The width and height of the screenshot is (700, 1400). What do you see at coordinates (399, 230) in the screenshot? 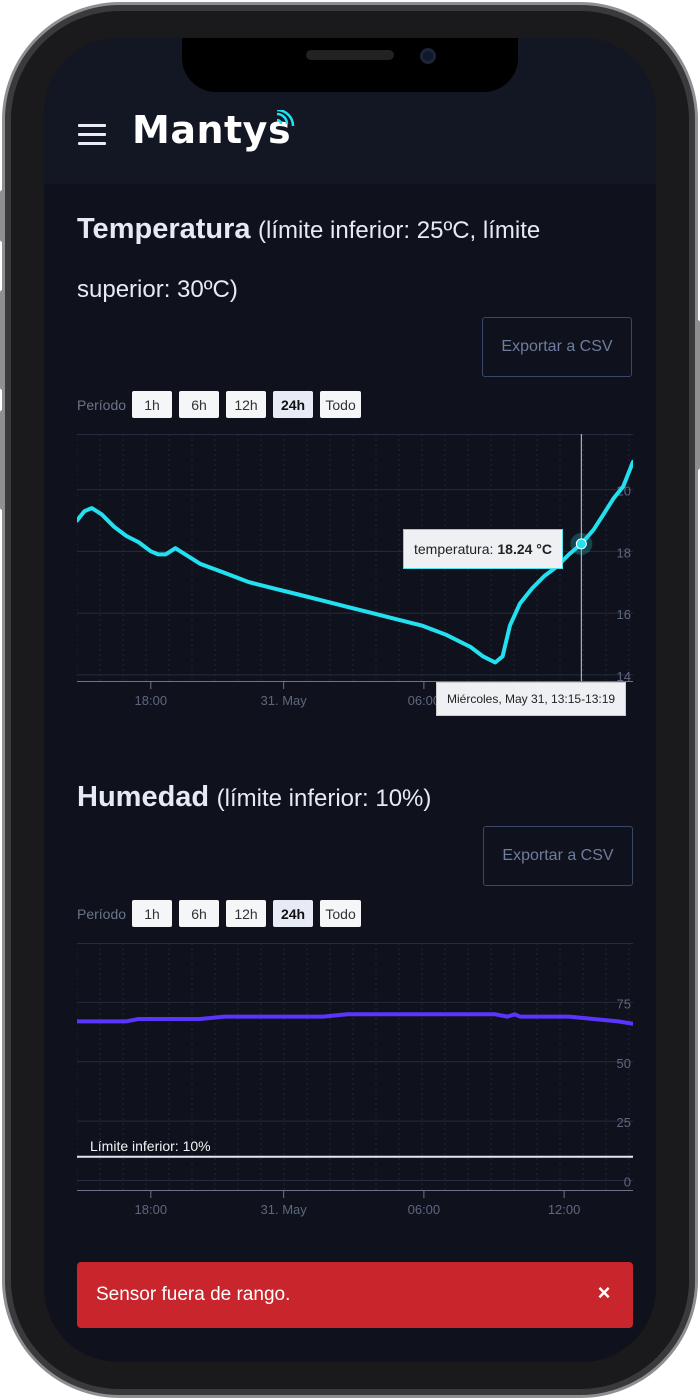
I see `temperature-title-limits: (límite inferior: 25ºC, límite` at bounding box center [399, 230].